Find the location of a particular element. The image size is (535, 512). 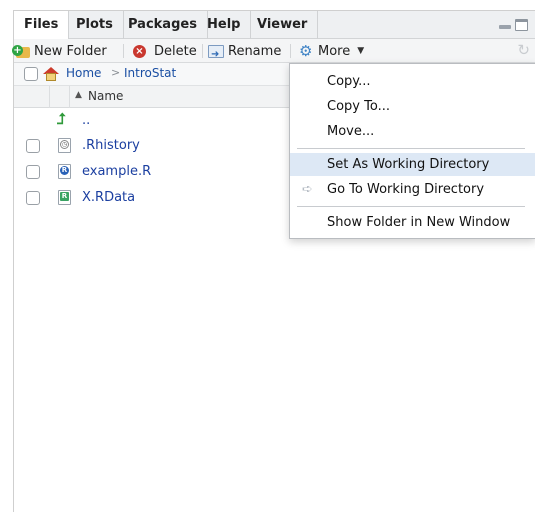

new-folder-icon: + is located at coordinates (21, 51).